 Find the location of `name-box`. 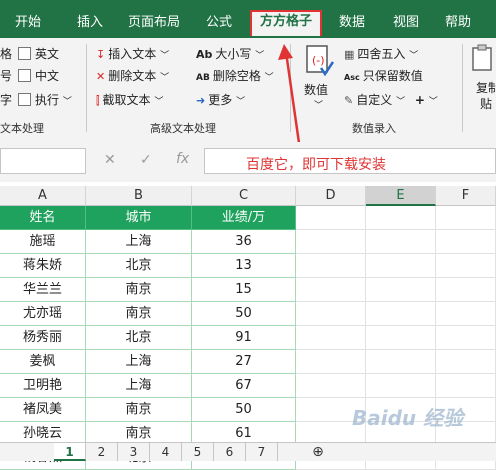

name-box is located at coordinates (43, 161).